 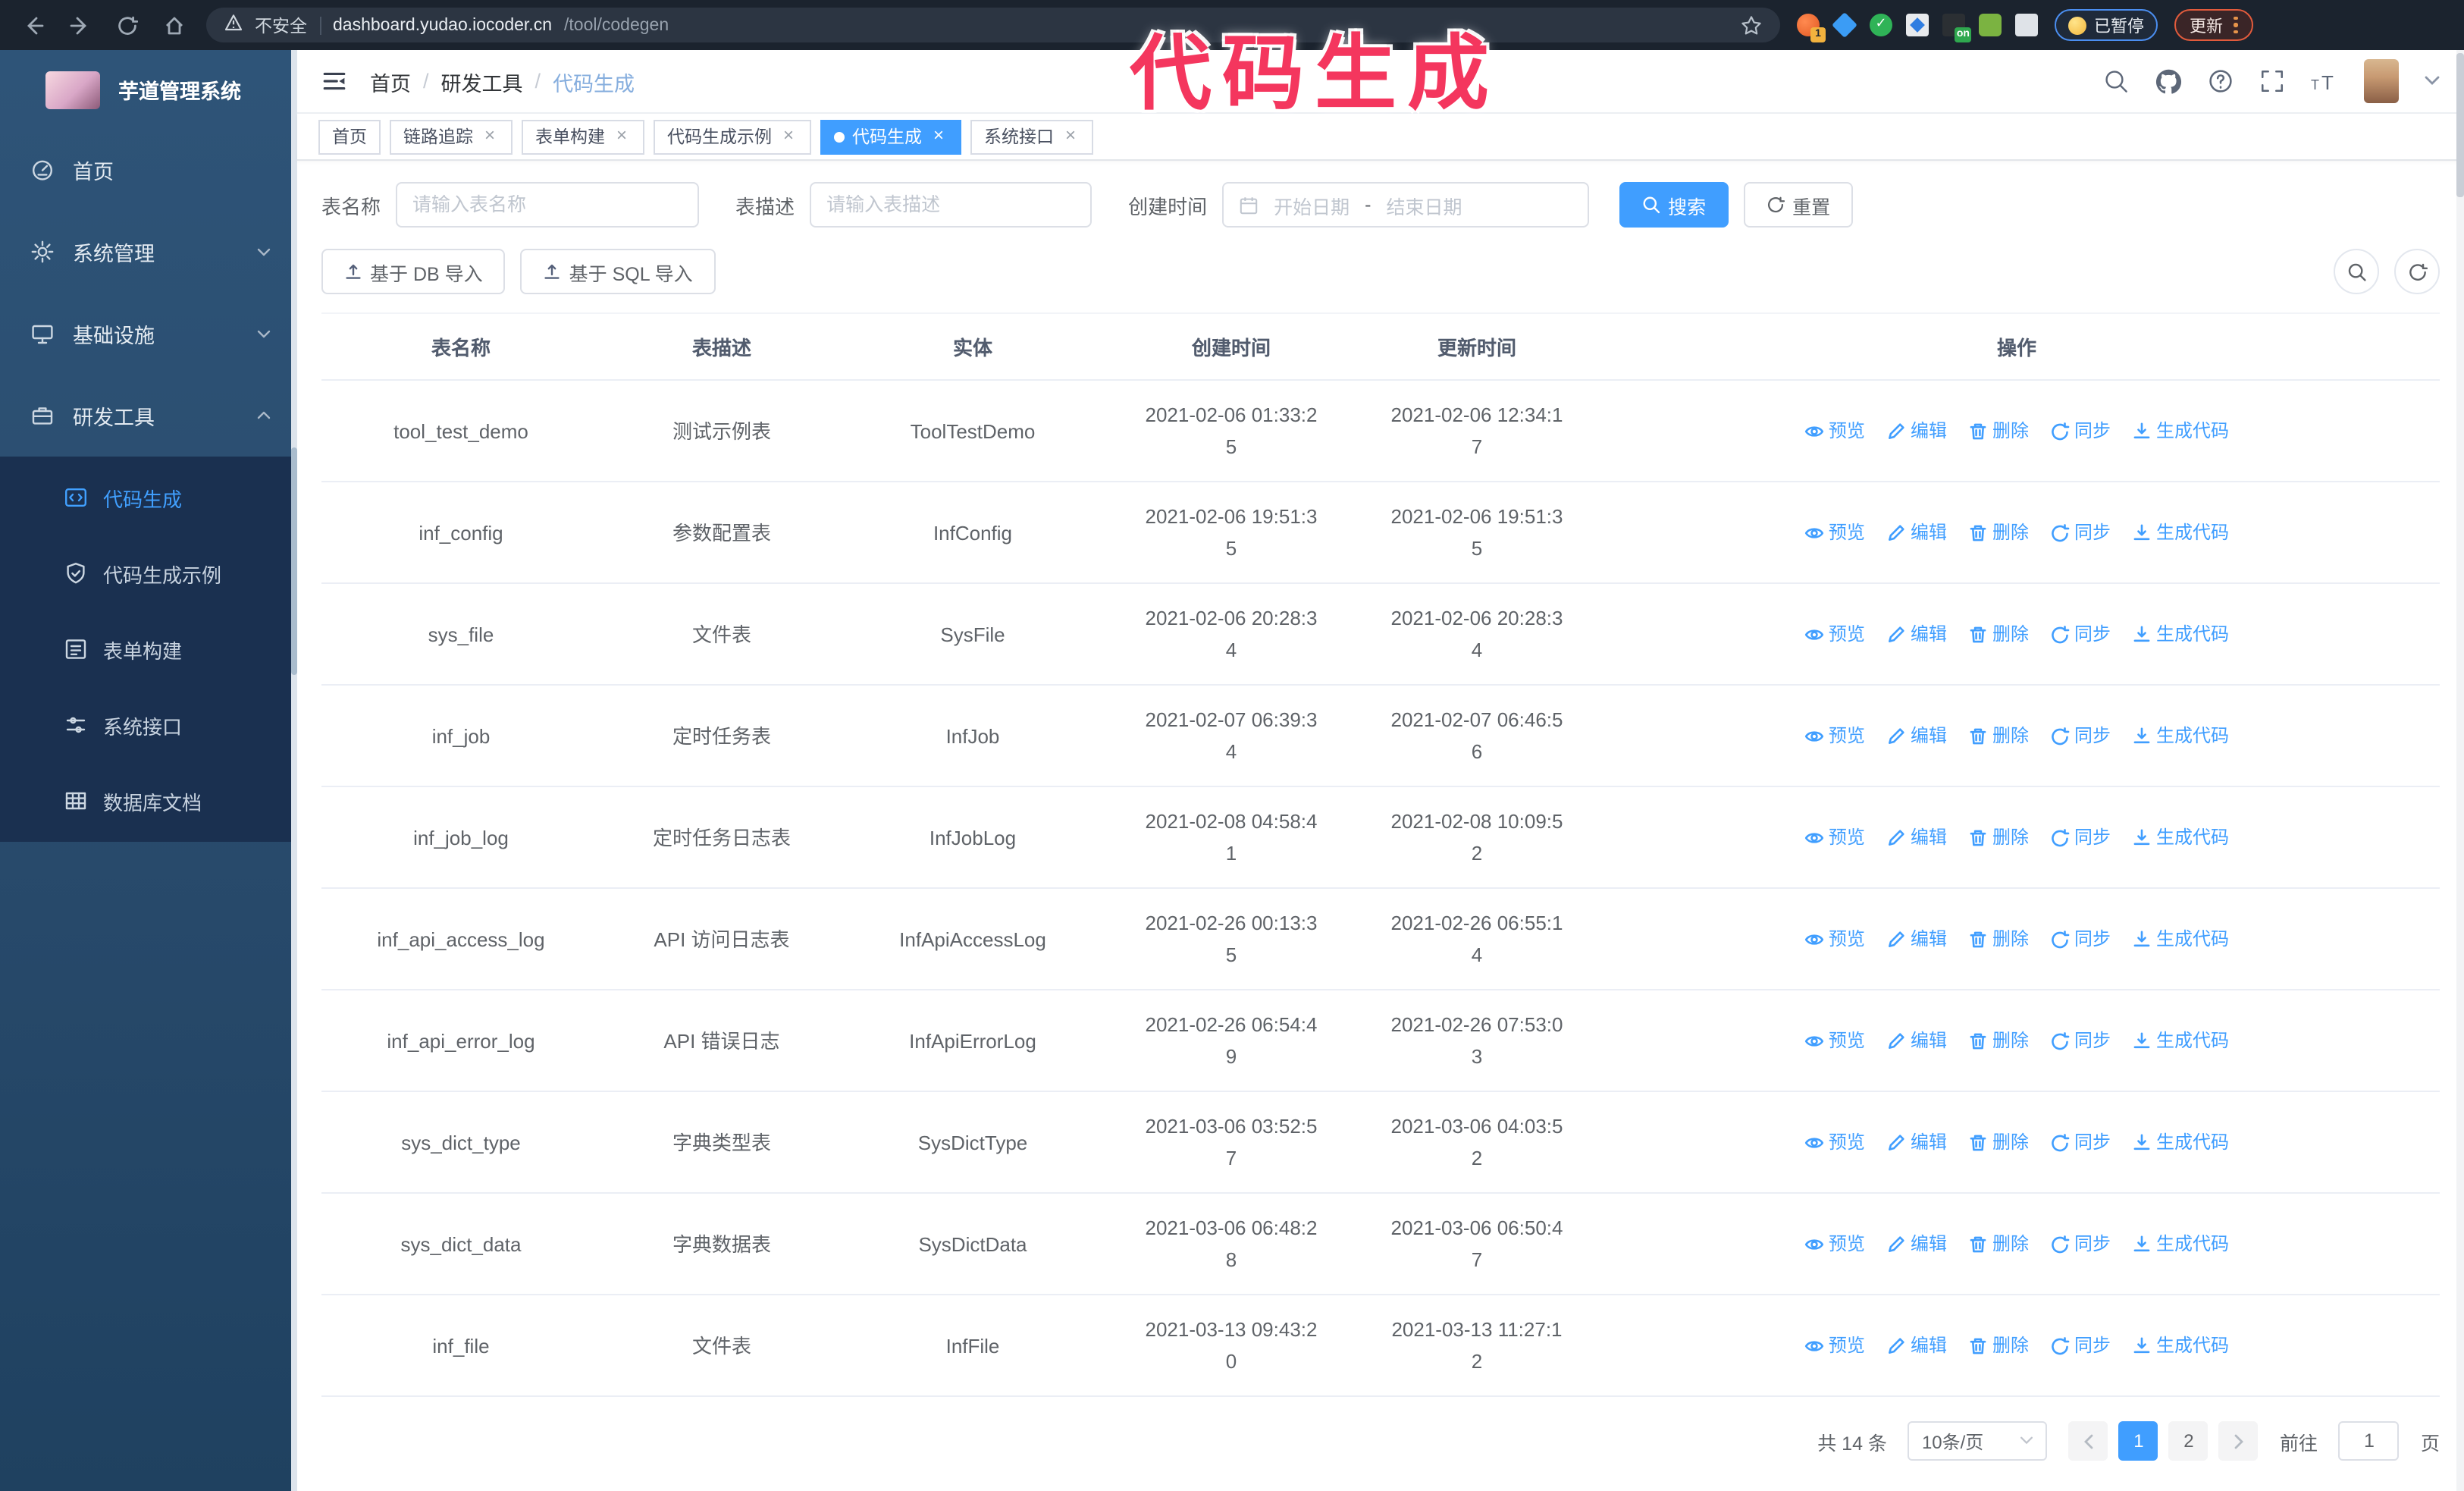 What do you see at coordinates (2236, 25) in the screenshot?
I see `kebab-menu-icon` at bounding box center [2236, 25].